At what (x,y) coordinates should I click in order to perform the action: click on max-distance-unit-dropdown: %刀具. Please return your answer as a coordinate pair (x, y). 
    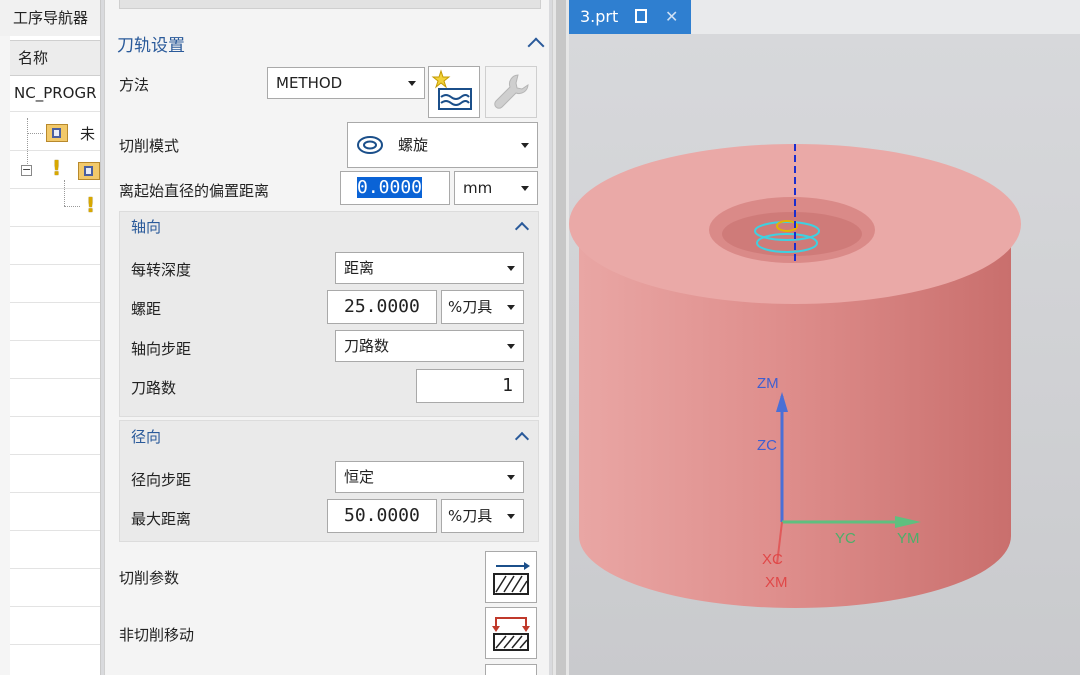
    Looking at the image, I should click on (482, 516).